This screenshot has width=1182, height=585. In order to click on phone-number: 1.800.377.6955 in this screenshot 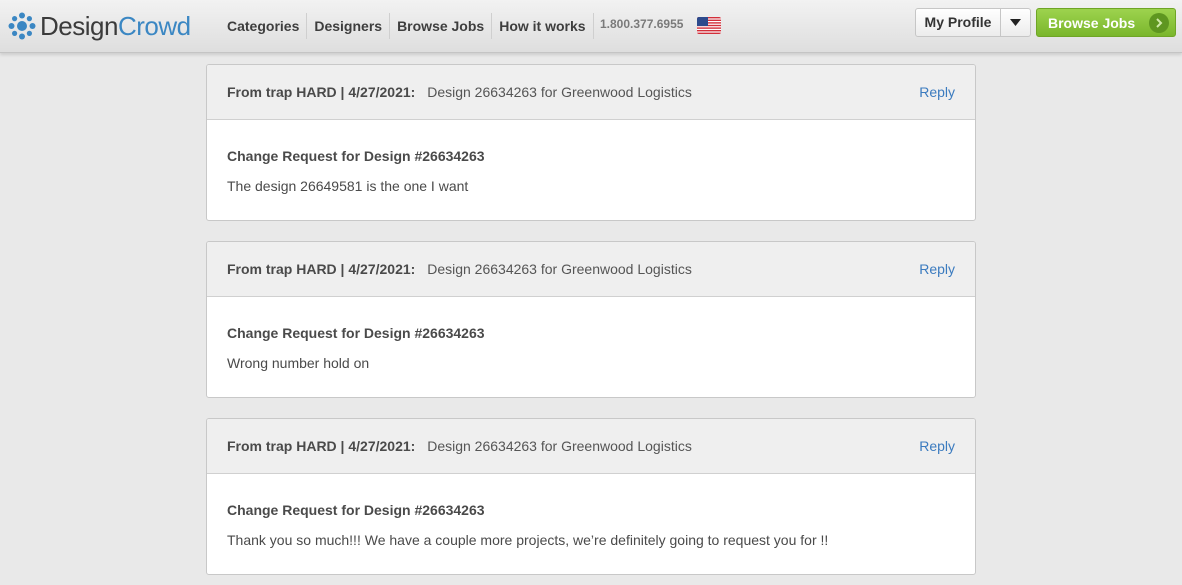, I will do `click(642, 24)`.